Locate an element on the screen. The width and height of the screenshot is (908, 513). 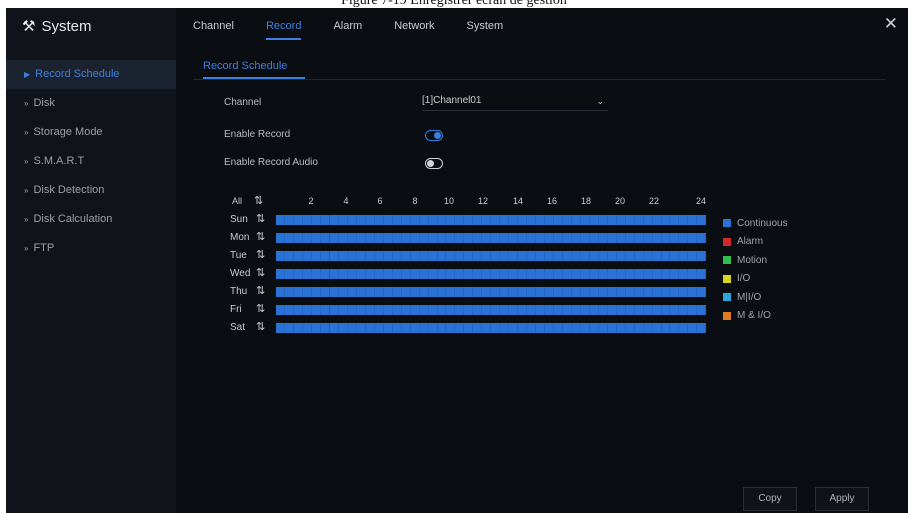
schedule-bar-sat is located at coordinates (491, 328).